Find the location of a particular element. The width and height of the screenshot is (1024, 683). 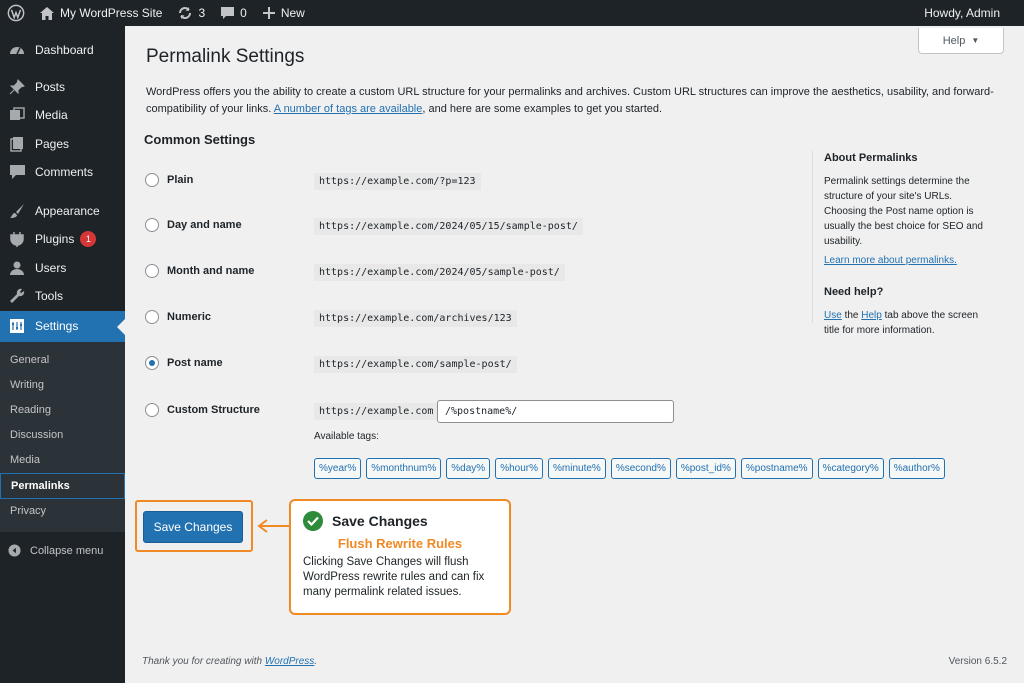

menu-item-pages: Pages is located at coordinates (62, 144).